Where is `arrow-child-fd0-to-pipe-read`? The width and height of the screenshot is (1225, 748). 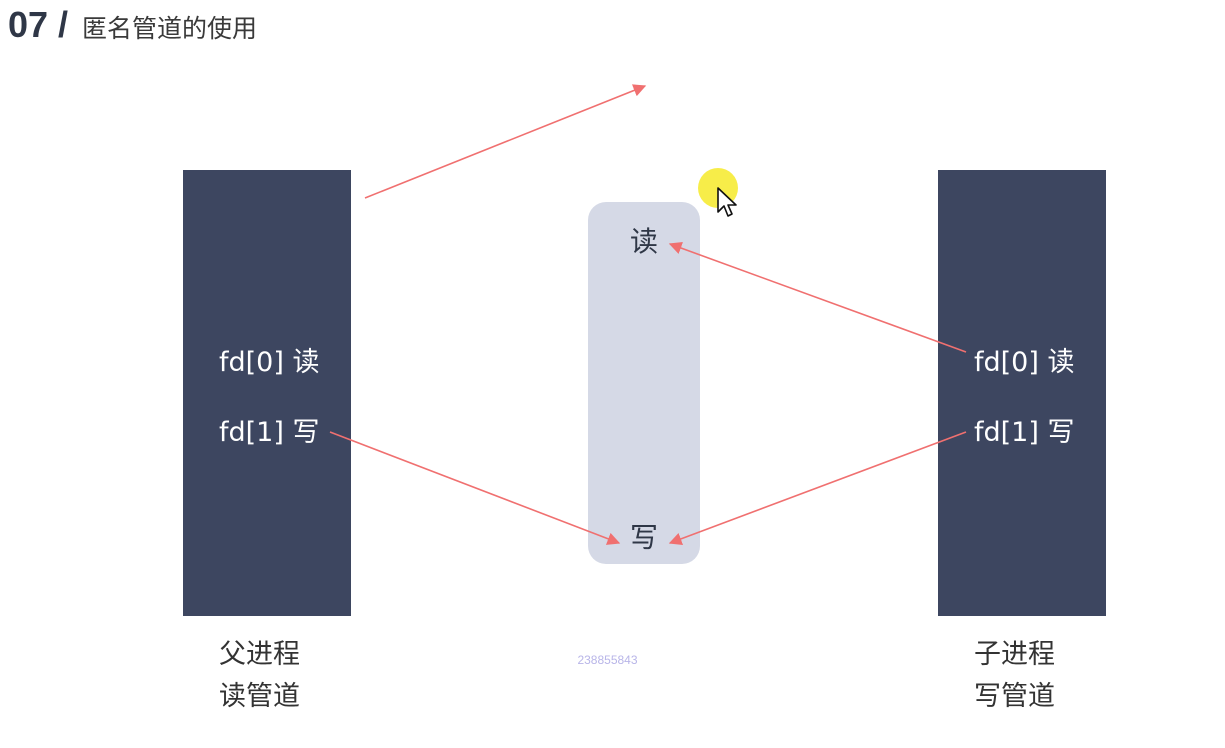
arrow-child-fd0-to-pipe-read is located at coordinates (817, 297).